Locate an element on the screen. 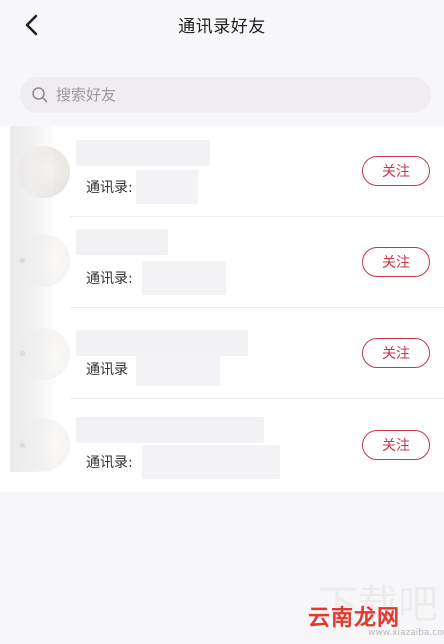 The image size is (444, 644). friend-row: 通讯录 关注 is located at coordinates (222, 353).